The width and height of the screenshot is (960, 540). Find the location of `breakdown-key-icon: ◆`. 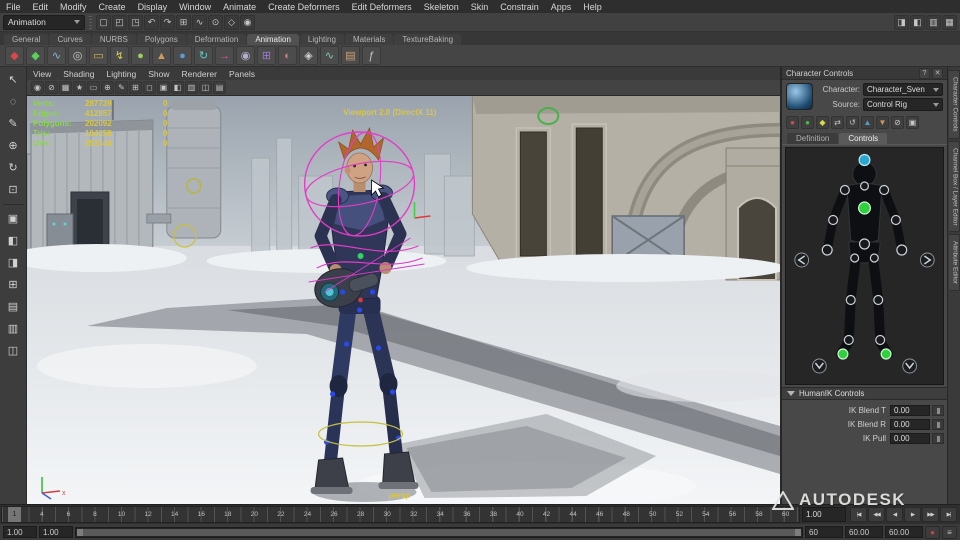

breakdown-key-icon: ◆ is located at coordinates (35, 55).